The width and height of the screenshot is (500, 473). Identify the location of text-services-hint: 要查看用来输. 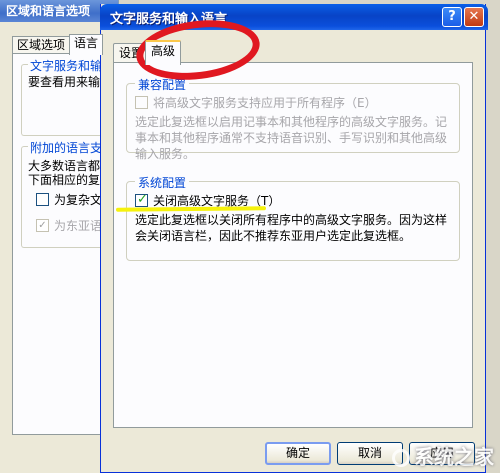
(64, 82).